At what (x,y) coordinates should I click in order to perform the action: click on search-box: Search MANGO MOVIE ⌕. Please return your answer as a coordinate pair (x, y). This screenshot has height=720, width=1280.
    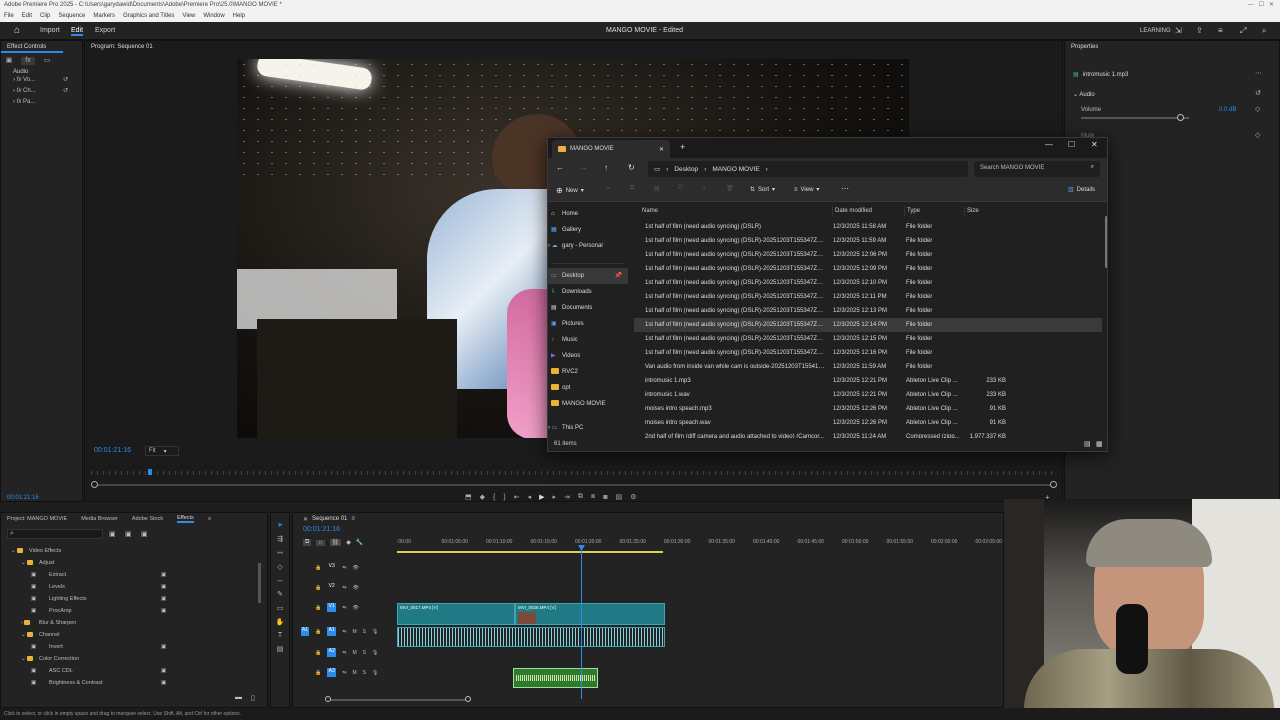
    Looking at the image, I should click on (1037, 169).